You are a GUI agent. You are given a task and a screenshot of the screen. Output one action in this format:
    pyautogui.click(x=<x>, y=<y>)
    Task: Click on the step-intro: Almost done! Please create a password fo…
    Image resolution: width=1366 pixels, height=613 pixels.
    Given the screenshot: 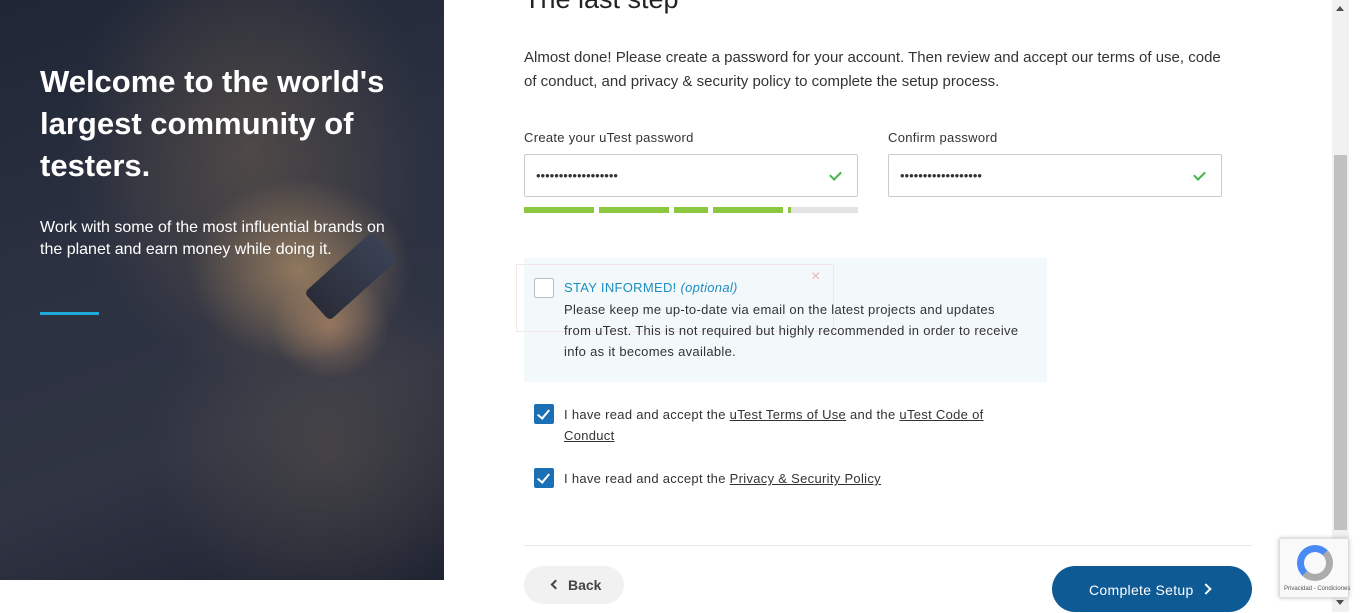 What is the action you would take?
    pyautogui.click(x=872, y=69)
    